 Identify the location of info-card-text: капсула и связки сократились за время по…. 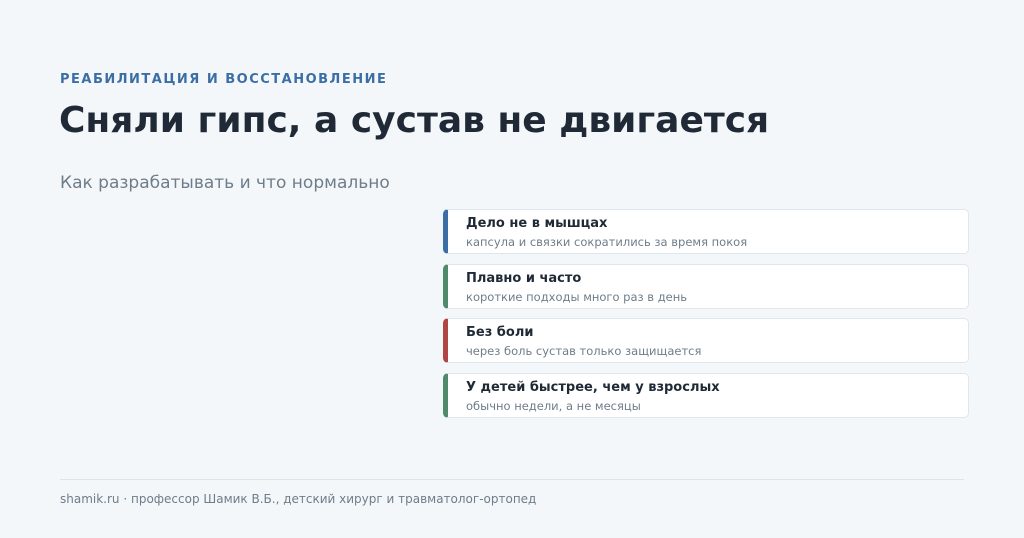
(607, 242).